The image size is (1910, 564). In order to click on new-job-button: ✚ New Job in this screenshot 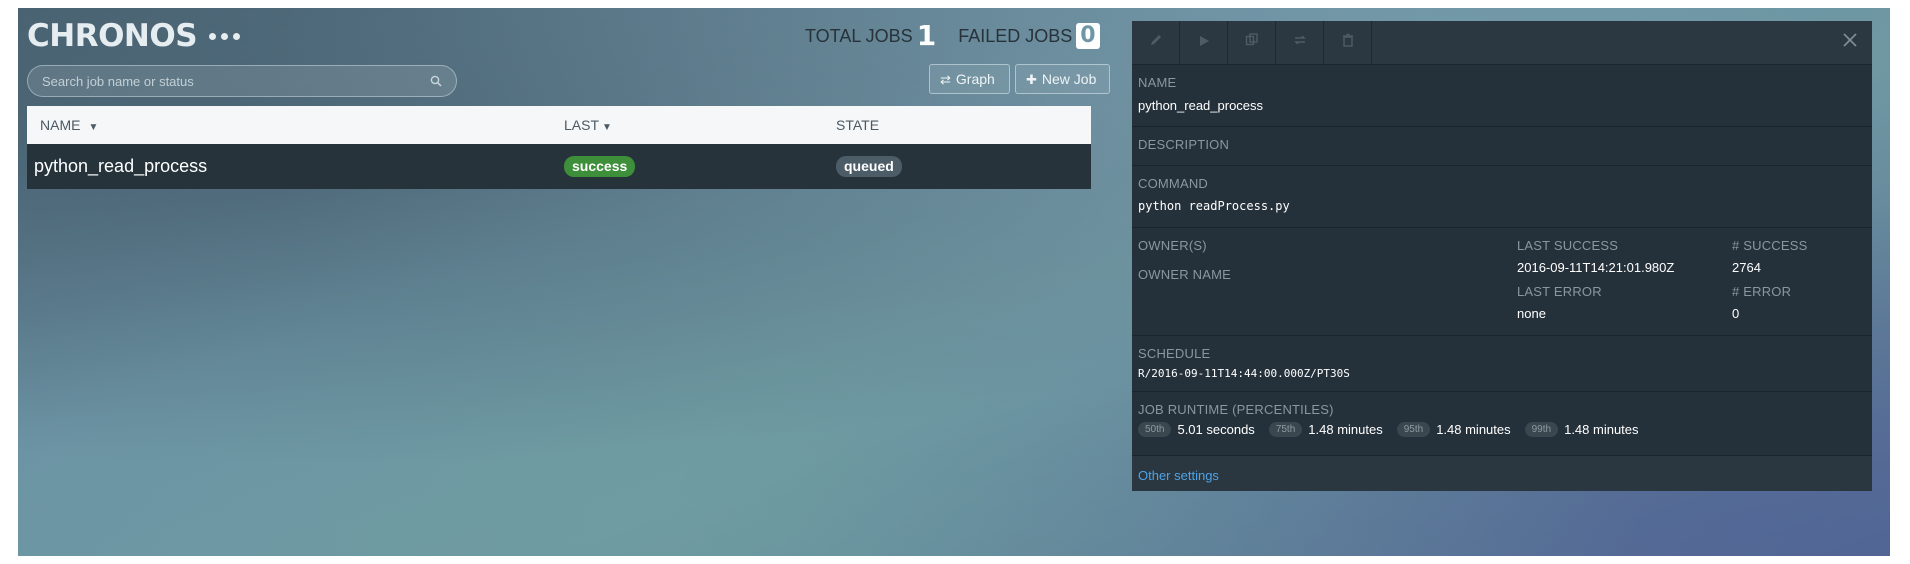, I will do `click(1062, 79)`.